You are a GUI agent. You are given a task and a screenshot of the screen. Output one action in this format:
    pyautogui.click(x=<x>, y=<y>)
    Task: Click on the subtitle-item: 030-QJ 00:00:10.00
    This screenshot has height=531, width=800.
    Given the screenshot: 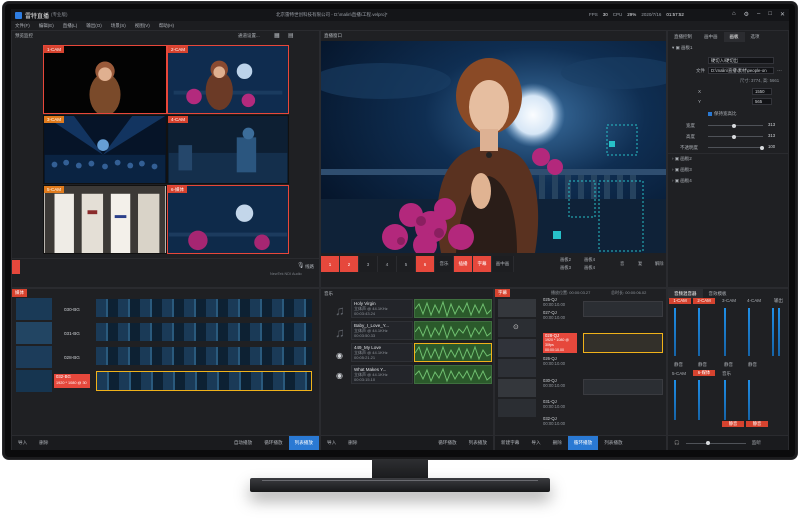 What is the action you would take?
    pyautogui.click(x=559, y=383)
    